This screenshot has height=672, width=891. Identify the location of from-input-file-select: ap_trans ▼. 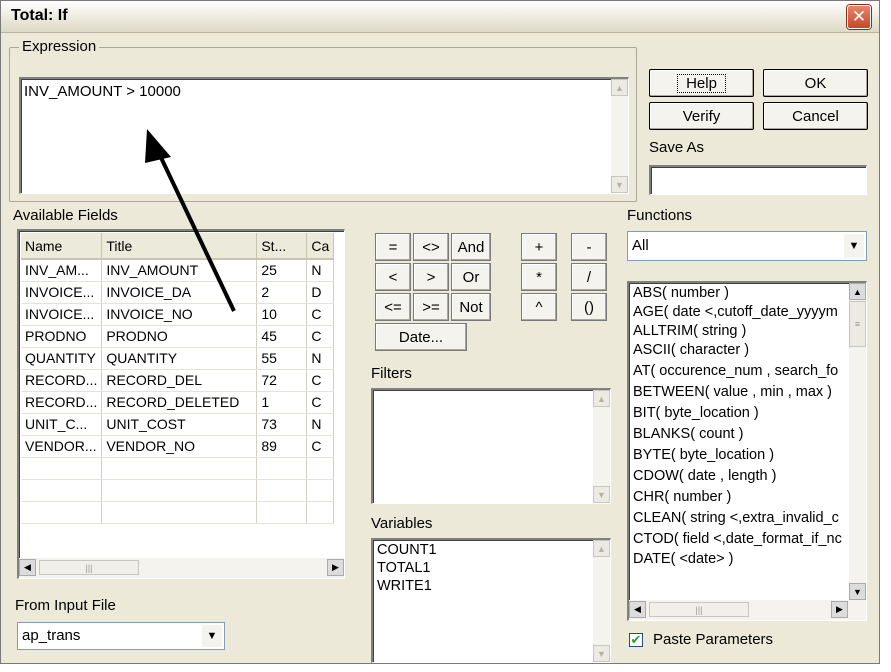
(121, 636).